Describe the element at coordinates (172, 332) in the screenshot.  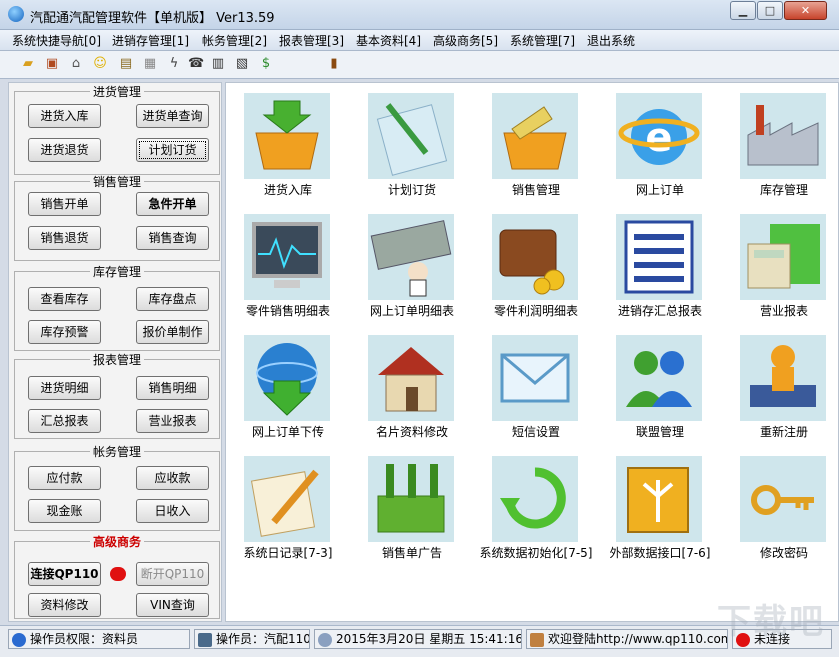
I see `quotation-button: 报价单制作` at that location.